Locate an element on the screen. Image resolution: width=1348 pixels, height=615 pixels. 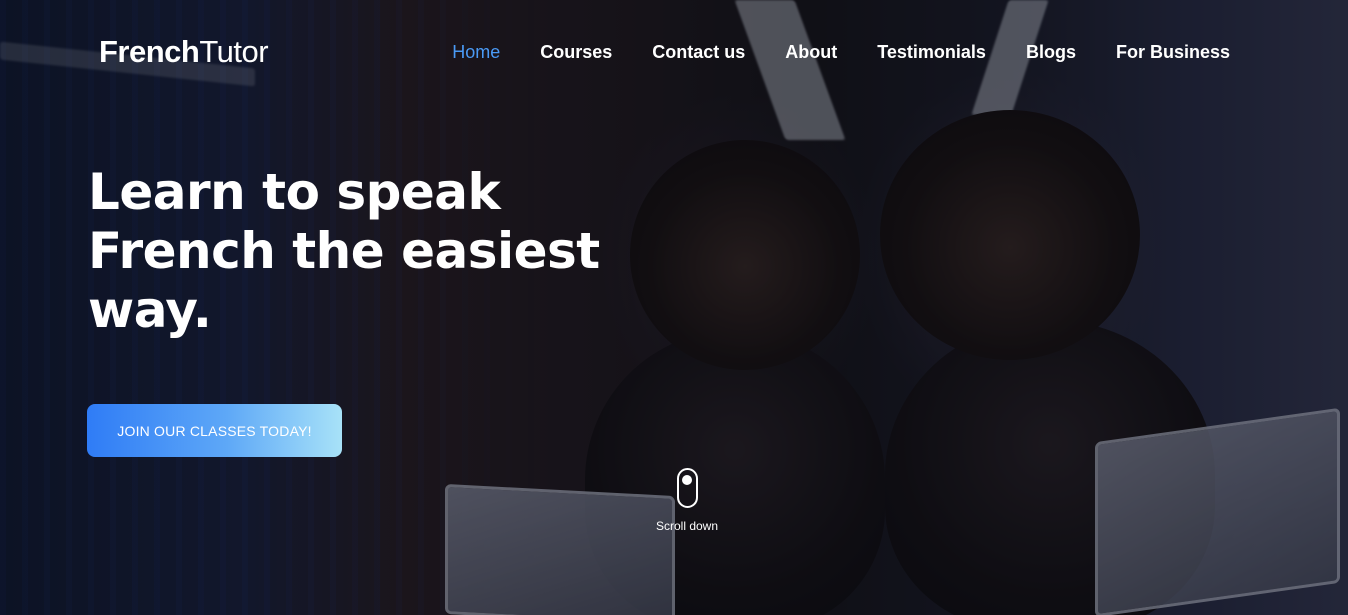
scroll-down-indicator: Scroll down is located at coordinates (687, 500).